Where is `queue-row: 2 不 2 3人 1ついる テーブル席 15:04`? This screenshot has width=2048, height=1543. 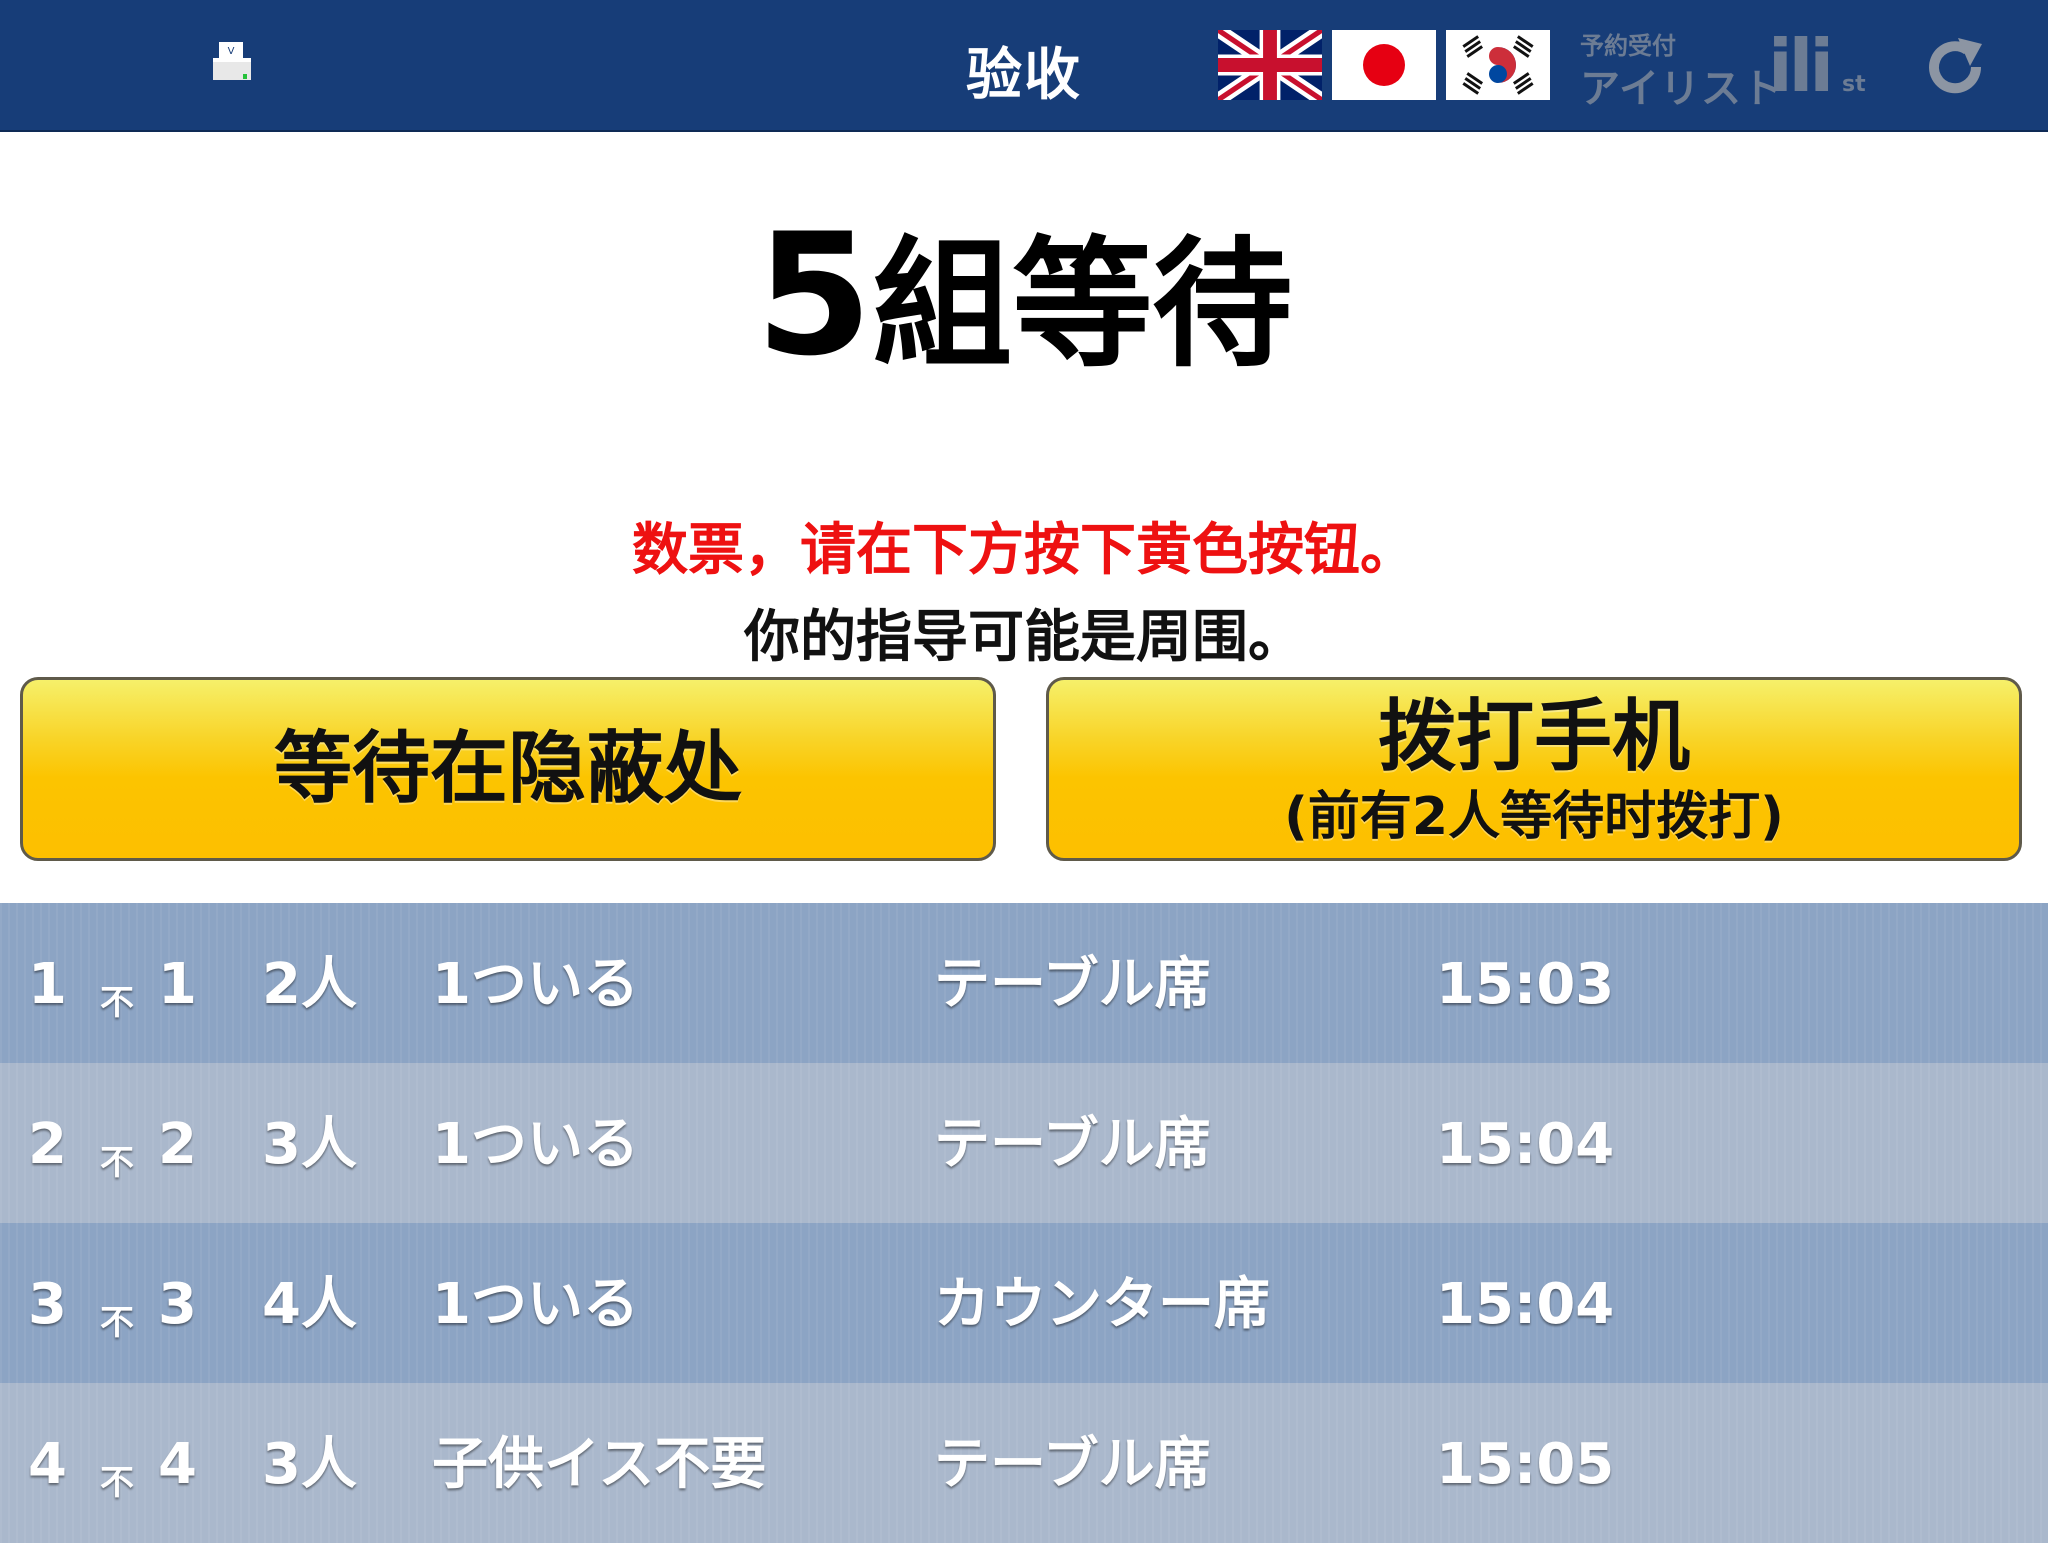 queue-row: 2 不 2 3人 1ついる テーブル席 15:04 is located at coordinates (1024, 1143).